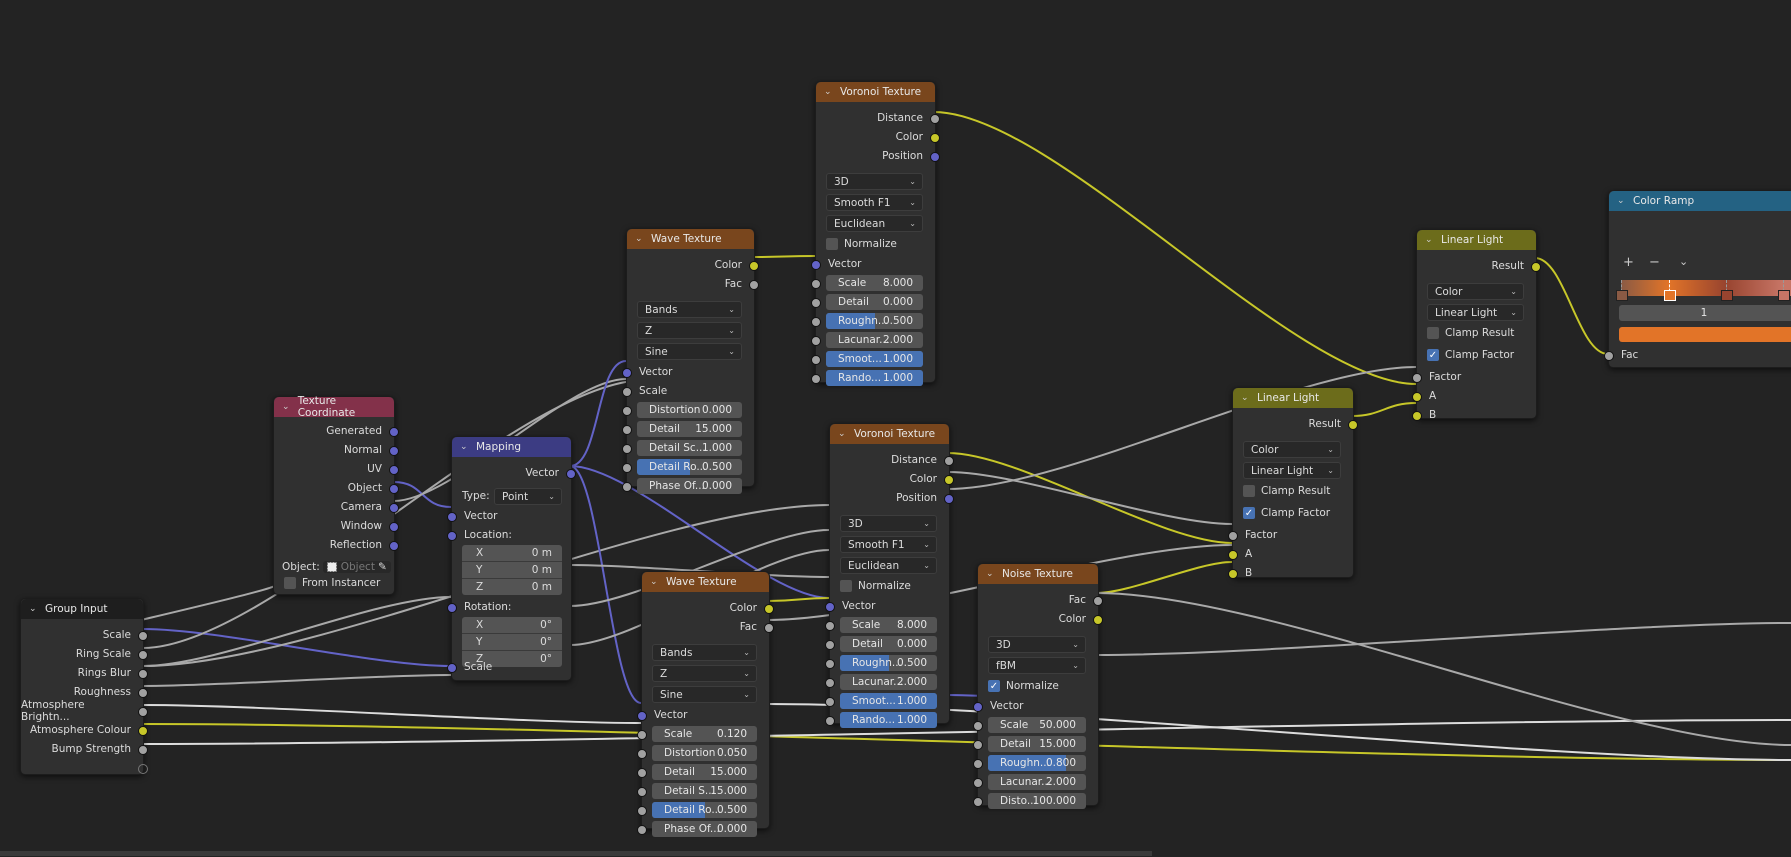 This screenshot has width=1791, height=857. What do you see at coordinates (704, 734) in the screenshot?
I see `value-slider-field: Scale 0.120` at bounding box center [704, 734].